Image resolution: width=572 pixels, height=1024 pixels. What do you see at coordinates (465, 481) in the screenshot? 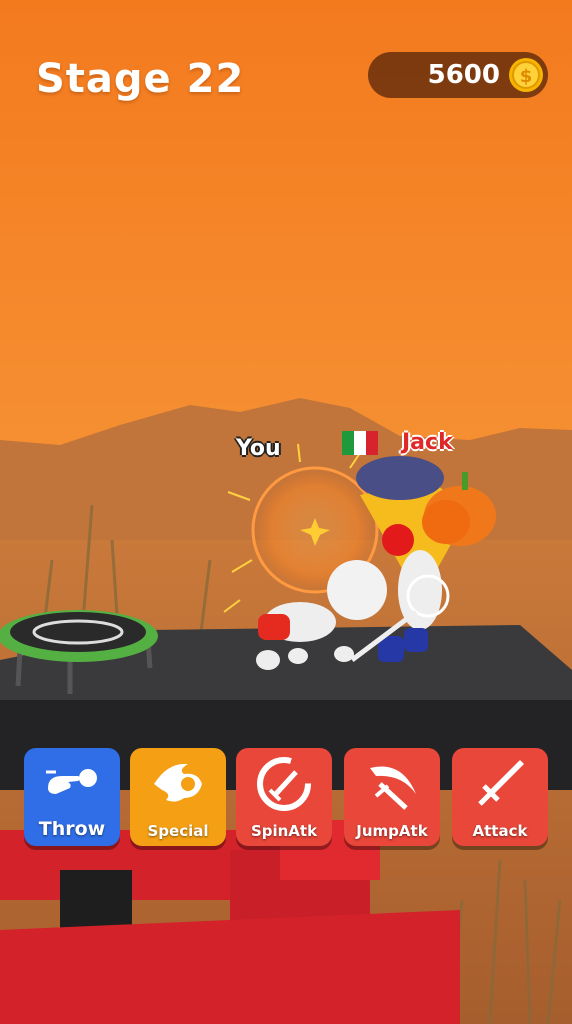
I see `pumpkin-stem` at bounding box center [465, 481].